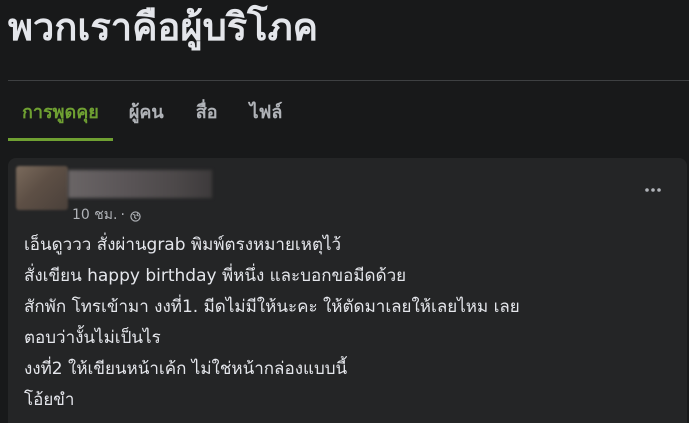 This screenshot has height=423, width=689. Describe the element at coordinates (60, 111) in the screenshot. I see `tab-discussion: การพูดคุย` at that location.